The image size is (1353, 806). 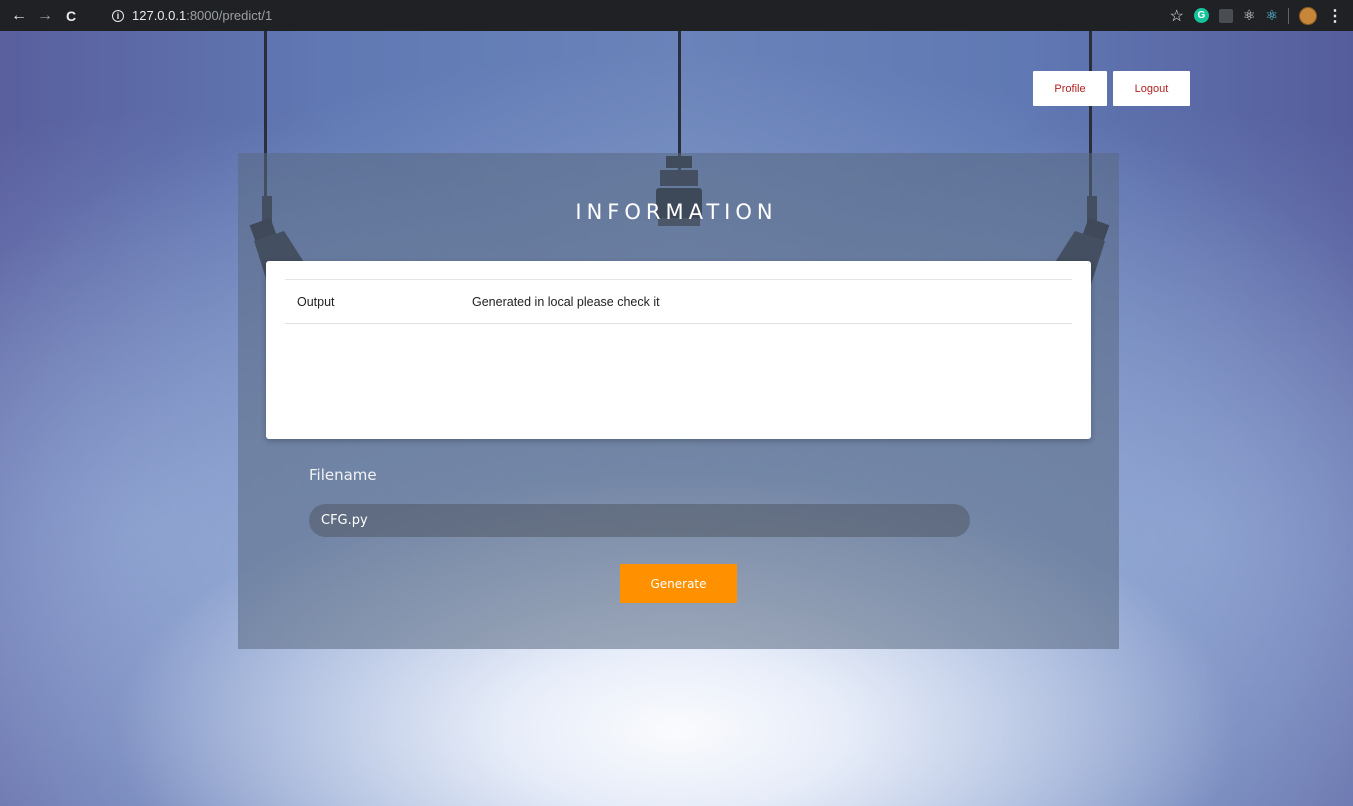 What do you see at coordinates (45, 16) in the screenshot?
I see `forward-arrow-icon: →` at bounding box center [45, 16].